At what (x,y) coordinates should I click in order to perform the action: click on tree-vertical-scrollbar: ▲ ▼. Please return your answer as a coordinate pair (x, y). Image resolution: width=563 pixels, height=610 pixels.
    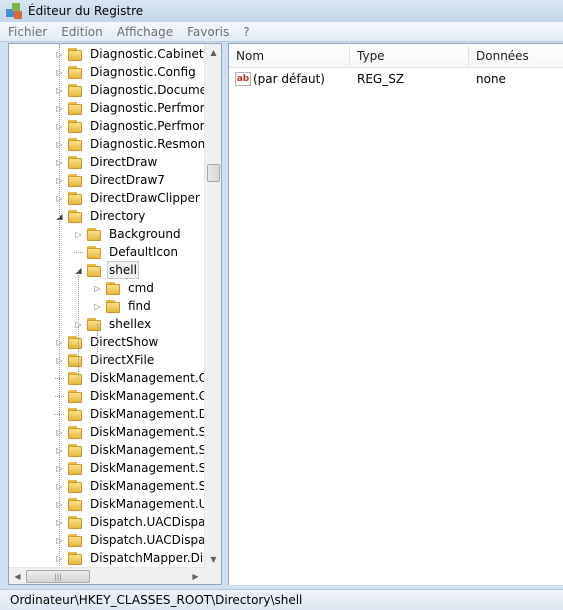
    Looking at the image, I should click on (212, 306).